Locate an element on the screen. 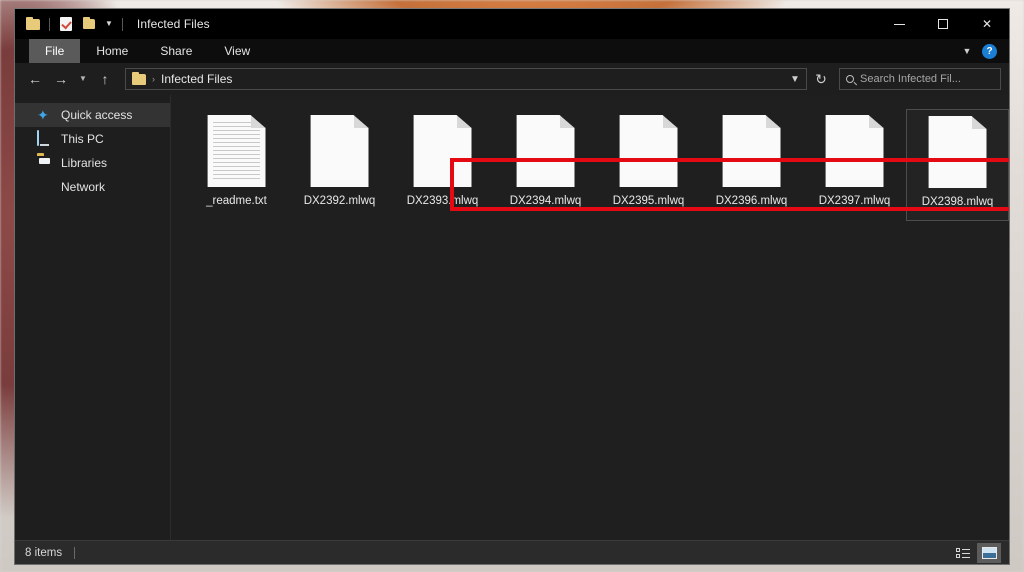  sidebar-item-this-pc: This PC is located at coordinates (92, 139).